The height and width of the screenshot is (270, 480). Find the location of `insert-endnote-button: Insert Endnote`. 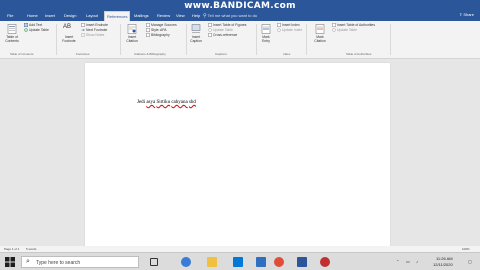

insert-endnote-button: Insert Endnote is located at coordinates (97, 25).